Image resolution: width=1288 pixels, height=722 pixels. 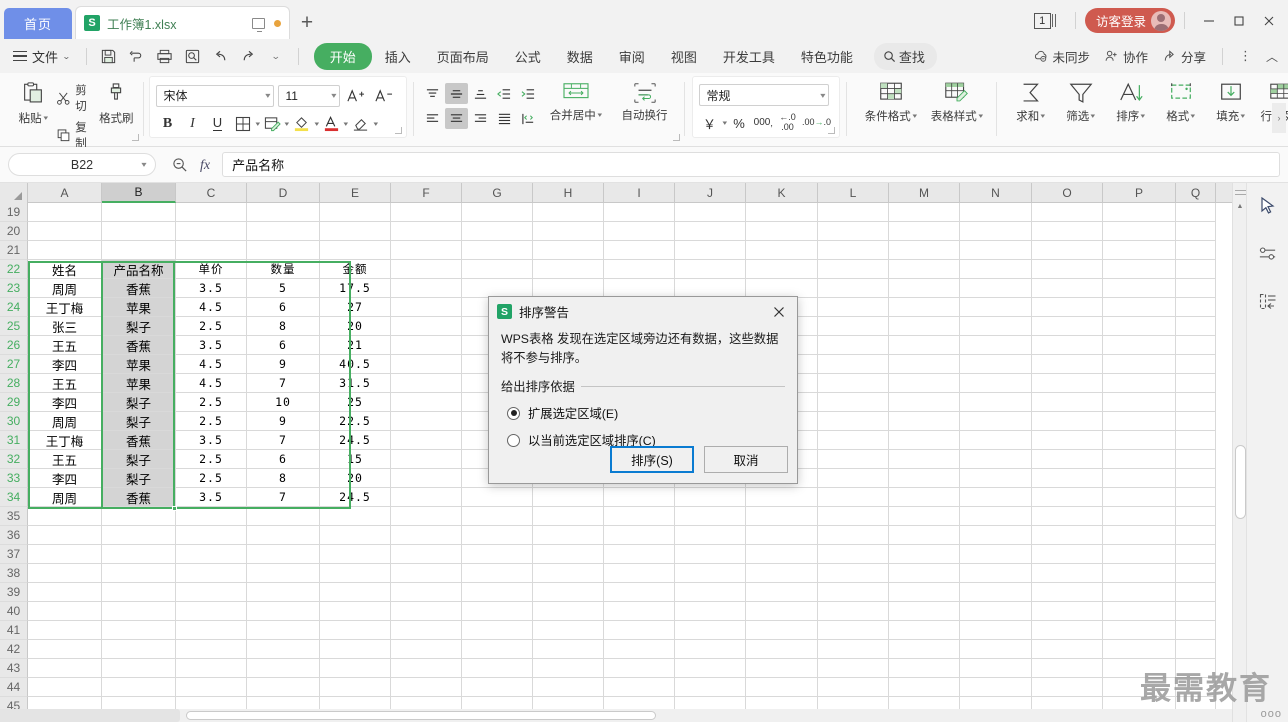 I want to click on row-header-31: 31, so click(x=14, y=440).